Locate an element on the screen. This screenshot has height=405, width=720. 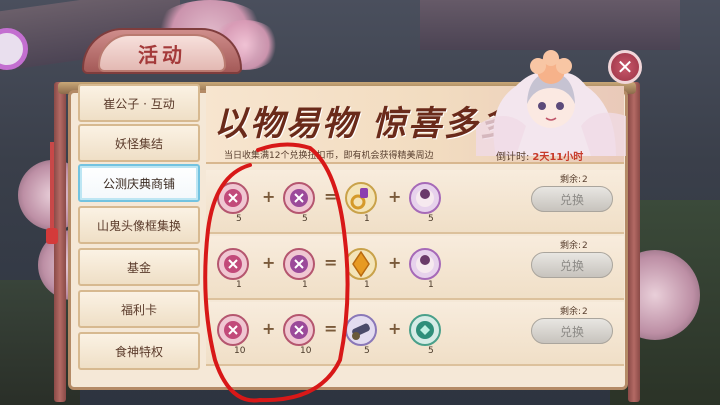
amber-gem-icon is located at coordinates (361, 264).